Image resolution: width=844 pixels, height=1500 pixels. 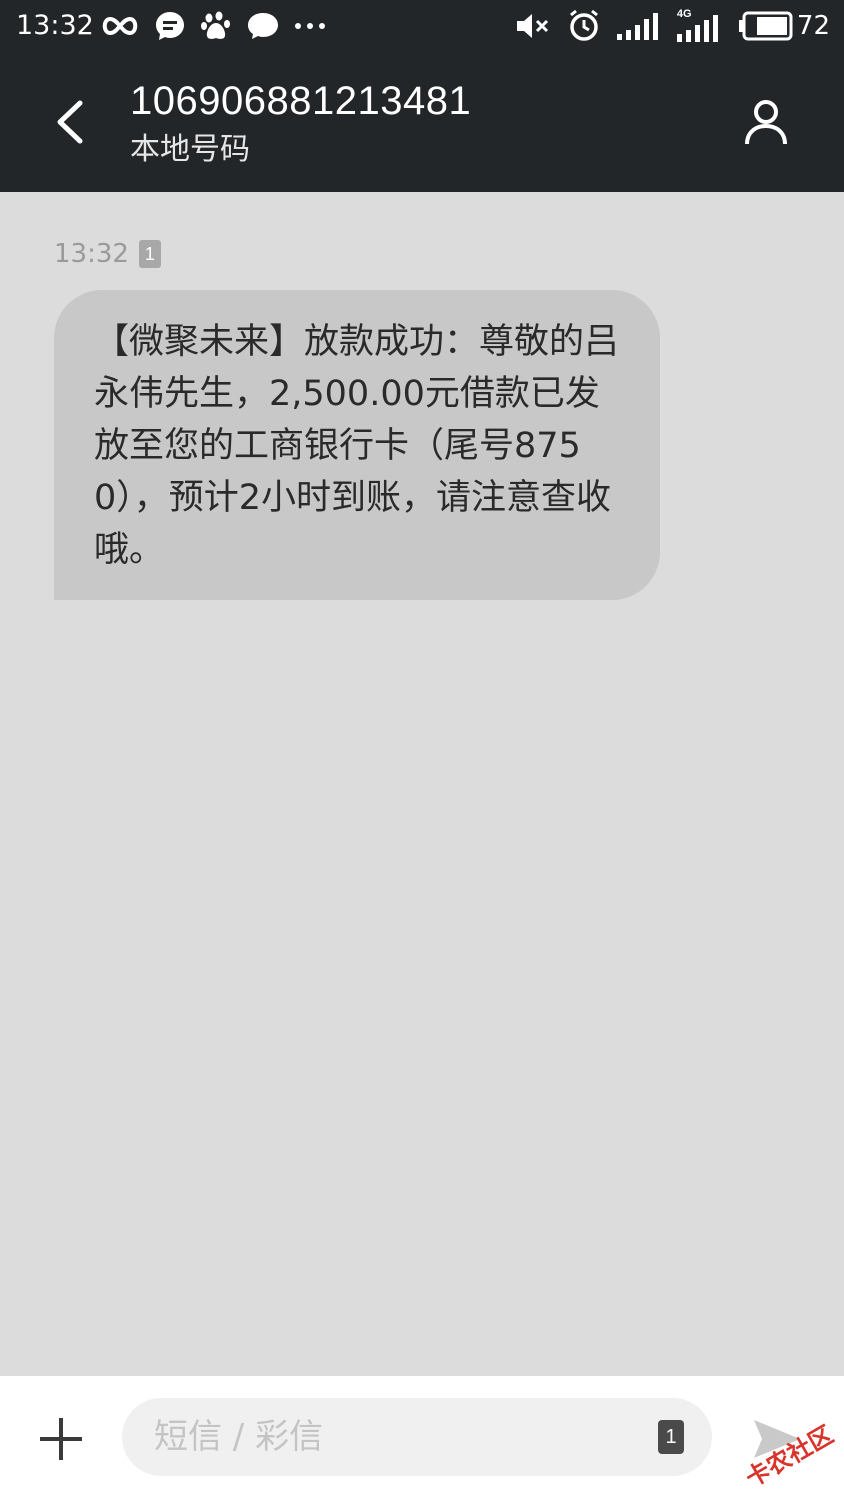 I want to click on top-app-bar: 13:32 4G 72 106906881213481 本地号码, so click(x=422, y=96).